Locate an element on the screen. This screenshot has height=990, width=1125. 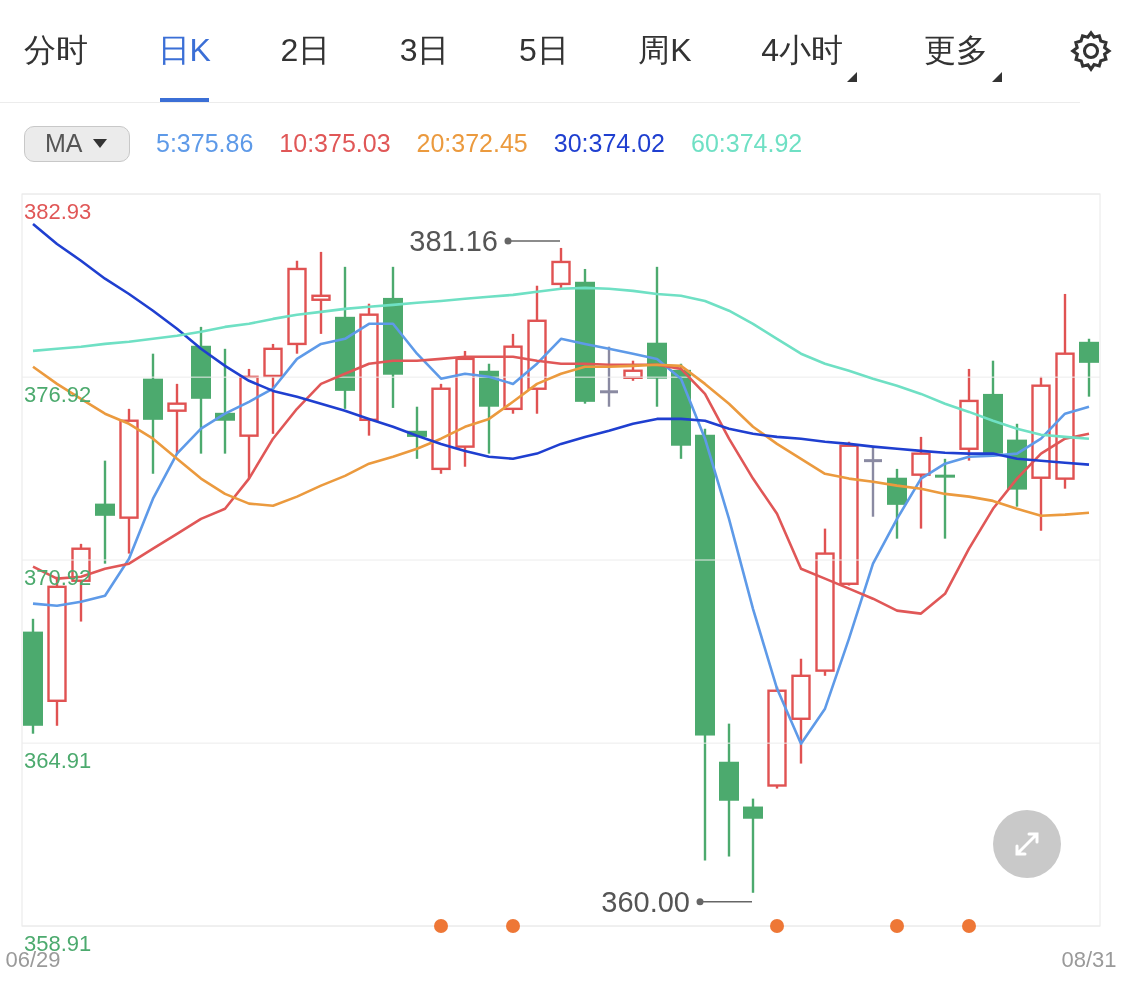
period-tab: 3日 is located at coordinates (424, 51).